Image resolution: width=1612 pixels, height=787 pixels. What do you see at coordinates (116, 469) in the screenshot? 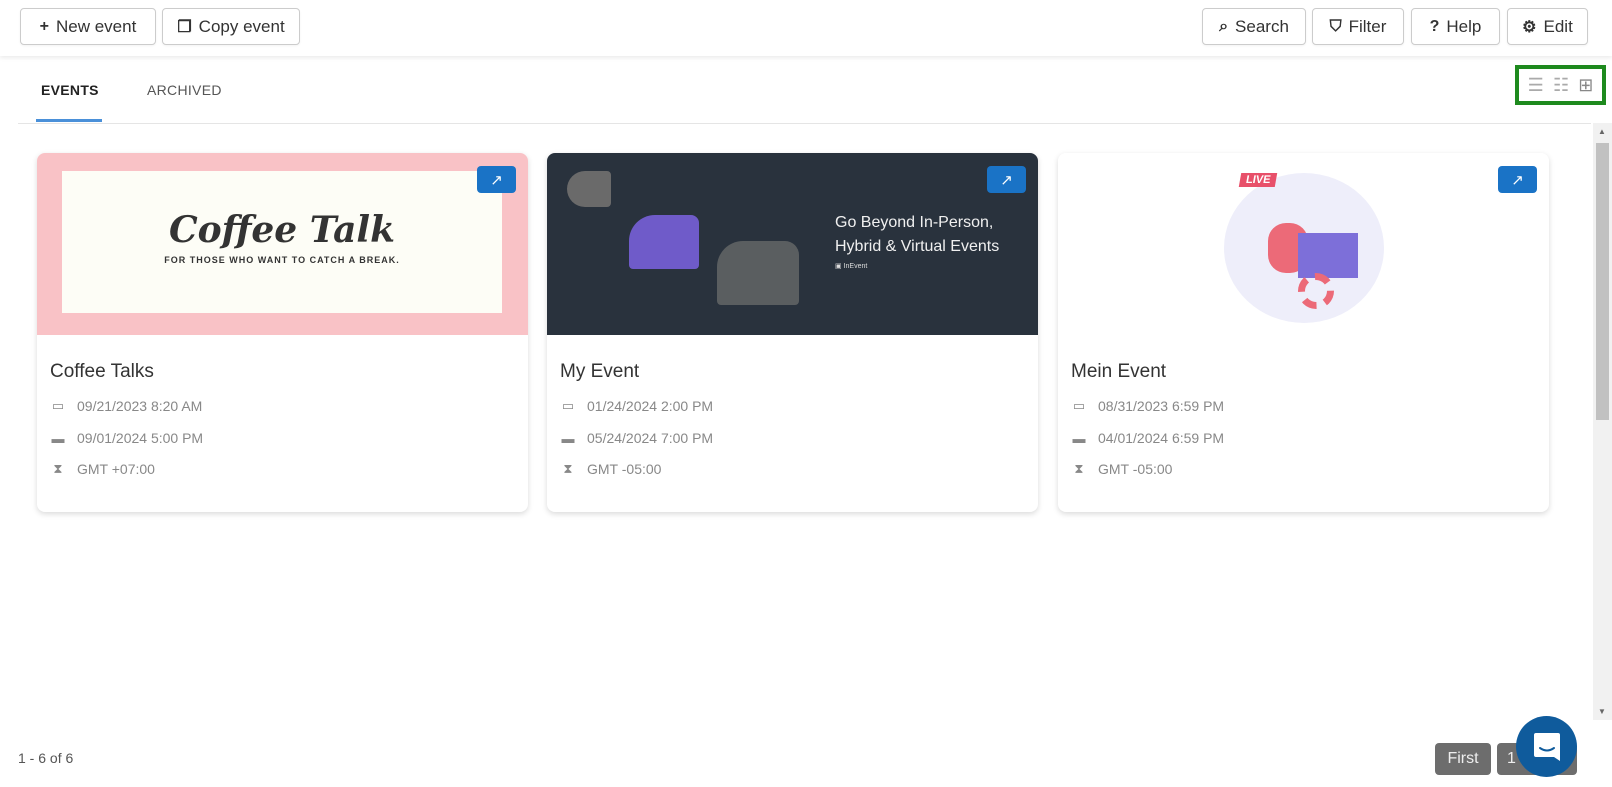
I see `timezone: GMT +07:00` at bounding box center [116, 469].